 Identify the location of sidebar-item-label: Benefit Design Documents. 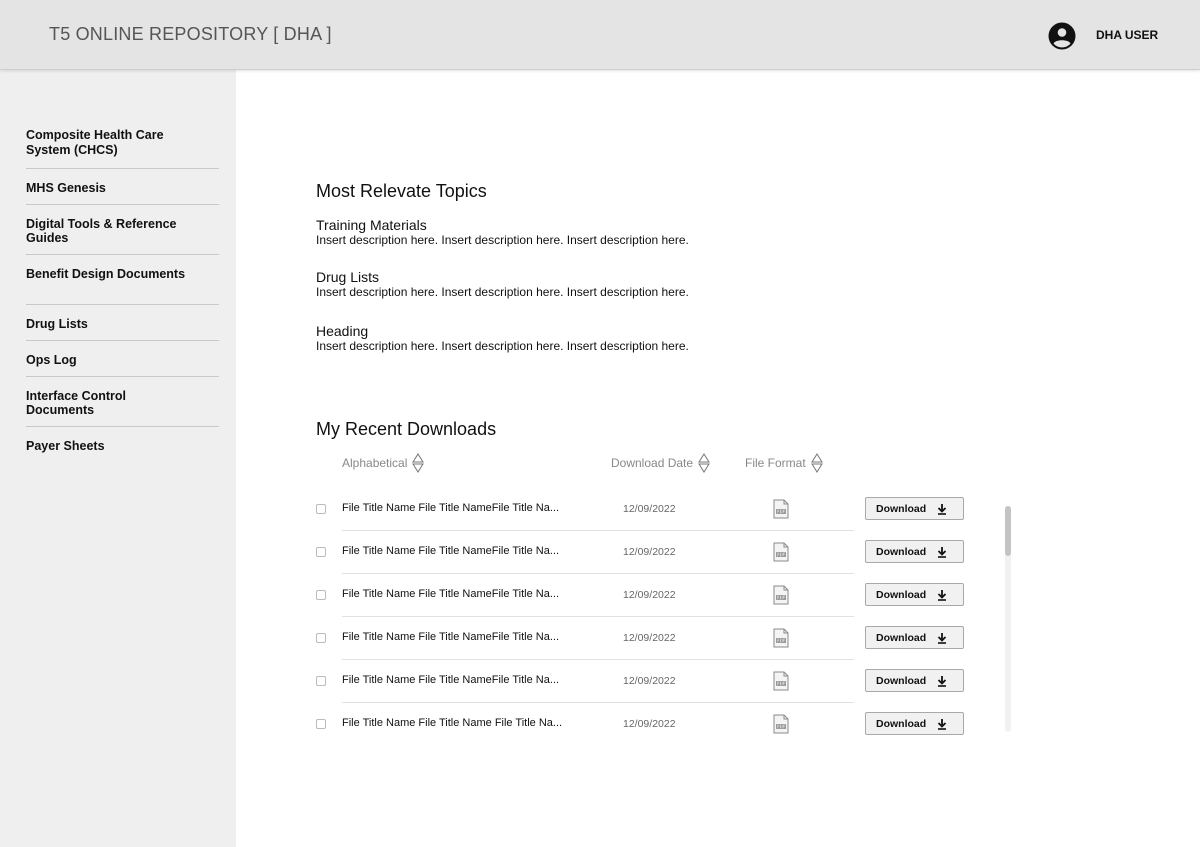
(106, 274).